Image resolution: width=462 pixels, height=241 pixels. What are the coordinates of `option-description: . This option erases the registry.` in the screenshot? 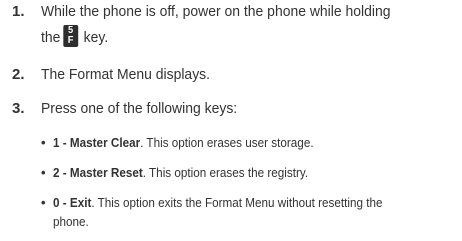 It's located at (225, 172).